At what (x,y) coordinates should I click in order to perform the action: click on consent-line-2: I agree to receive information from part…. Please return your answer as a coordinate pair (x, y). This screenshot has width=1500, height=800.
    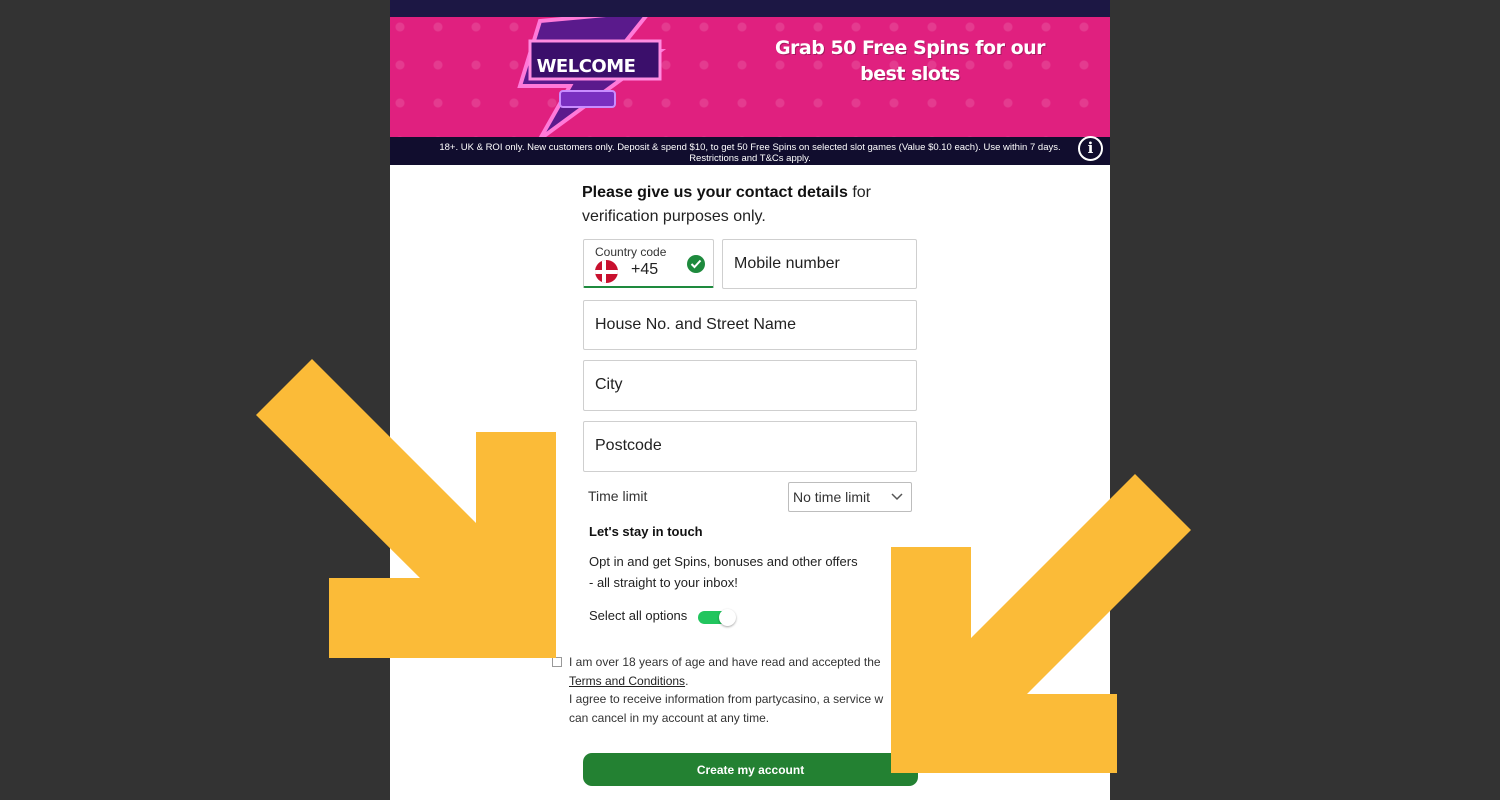
    Looking at the image, I should click on (726, 699).